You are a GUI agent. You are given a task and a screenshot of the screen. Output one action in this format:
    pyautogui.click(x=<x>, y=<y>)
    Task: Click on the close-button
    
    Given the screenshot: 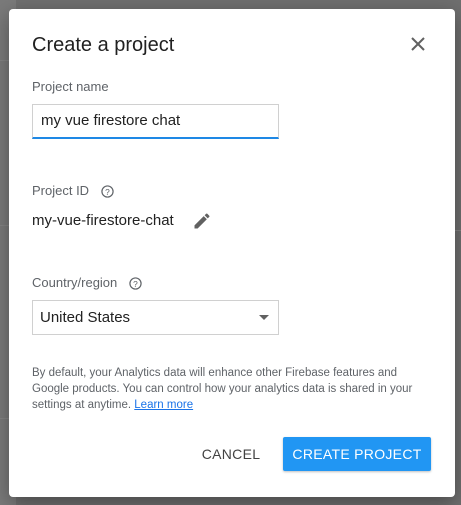 What is the action you would take?
    pyautogui.click(x=418, y=44)
    